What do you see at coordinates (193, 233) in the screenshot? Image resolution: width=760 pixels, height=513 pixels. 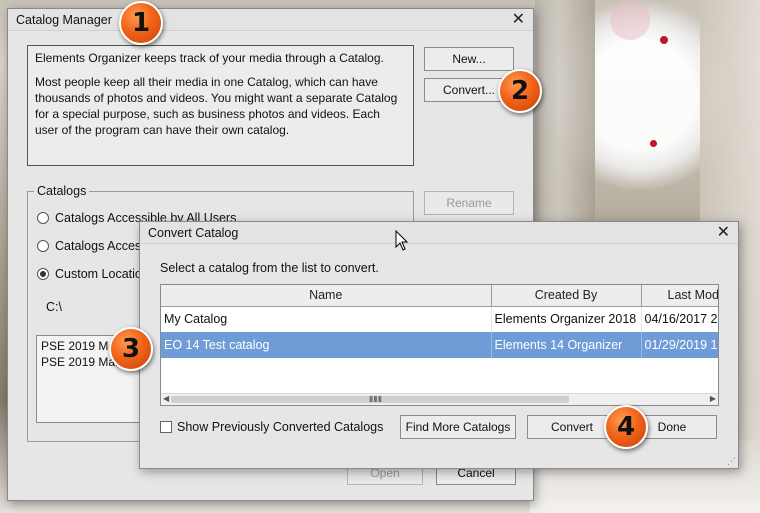 I see `convert-catalog-title: Convert Catalog` at bounding box center [193, 233].